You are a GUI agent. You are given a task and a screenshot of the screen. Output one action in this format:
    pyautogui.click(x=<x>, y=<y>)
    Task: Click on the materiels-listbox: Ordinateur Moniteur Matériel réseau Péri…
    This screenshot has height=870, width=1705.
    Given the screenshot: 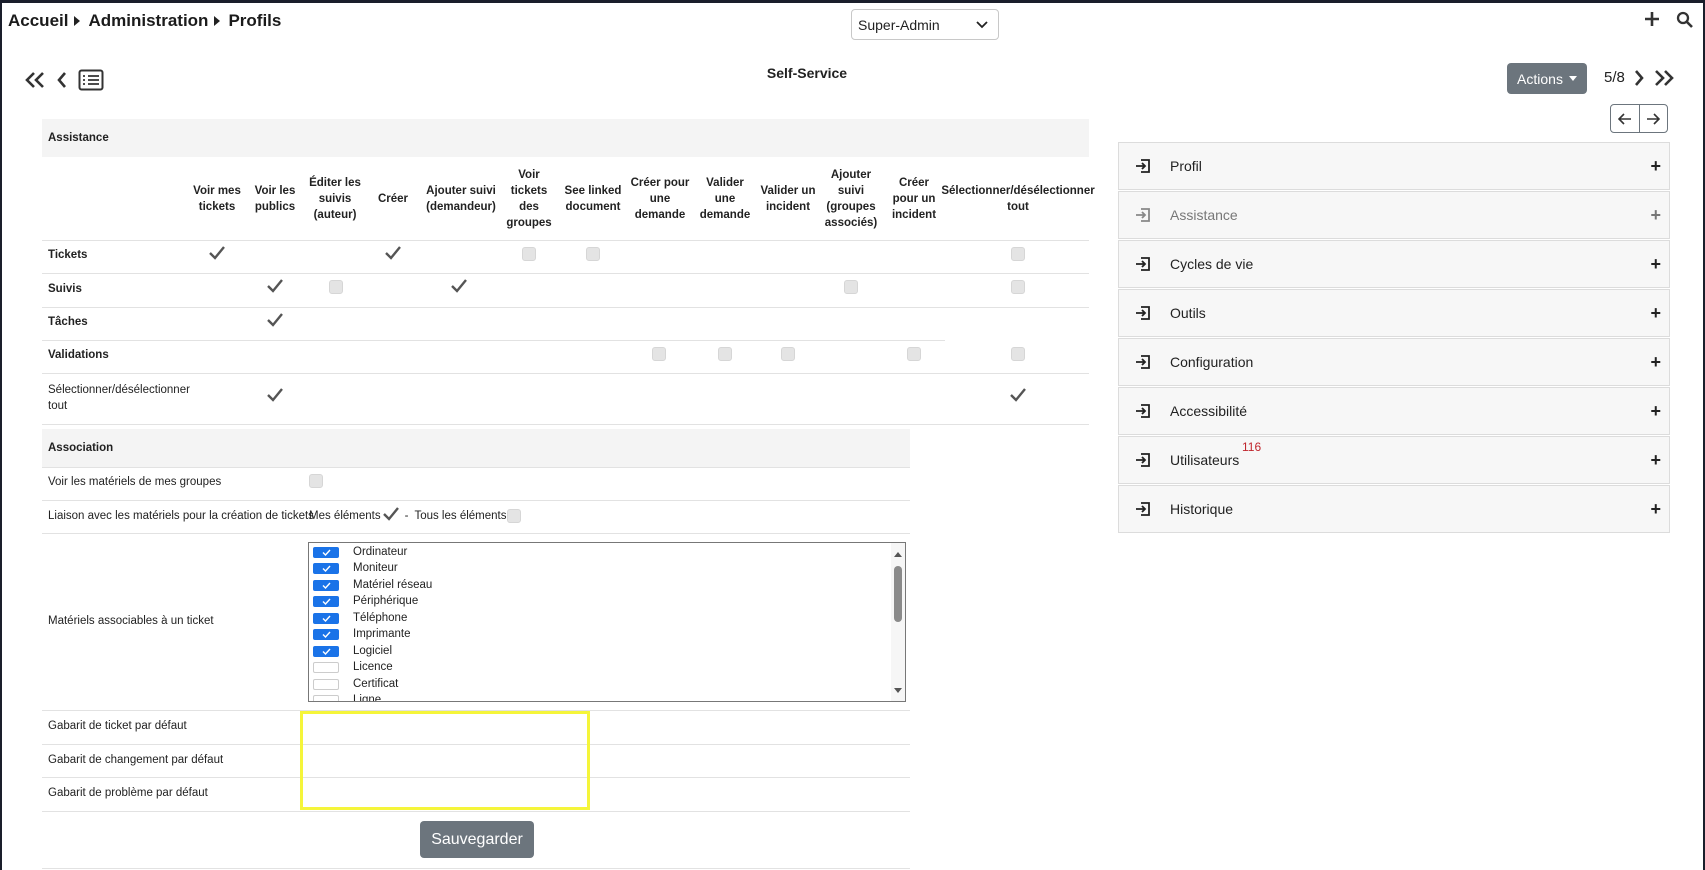 What is the action you would take?
    pyautogui.click(x=607, y=622)
    